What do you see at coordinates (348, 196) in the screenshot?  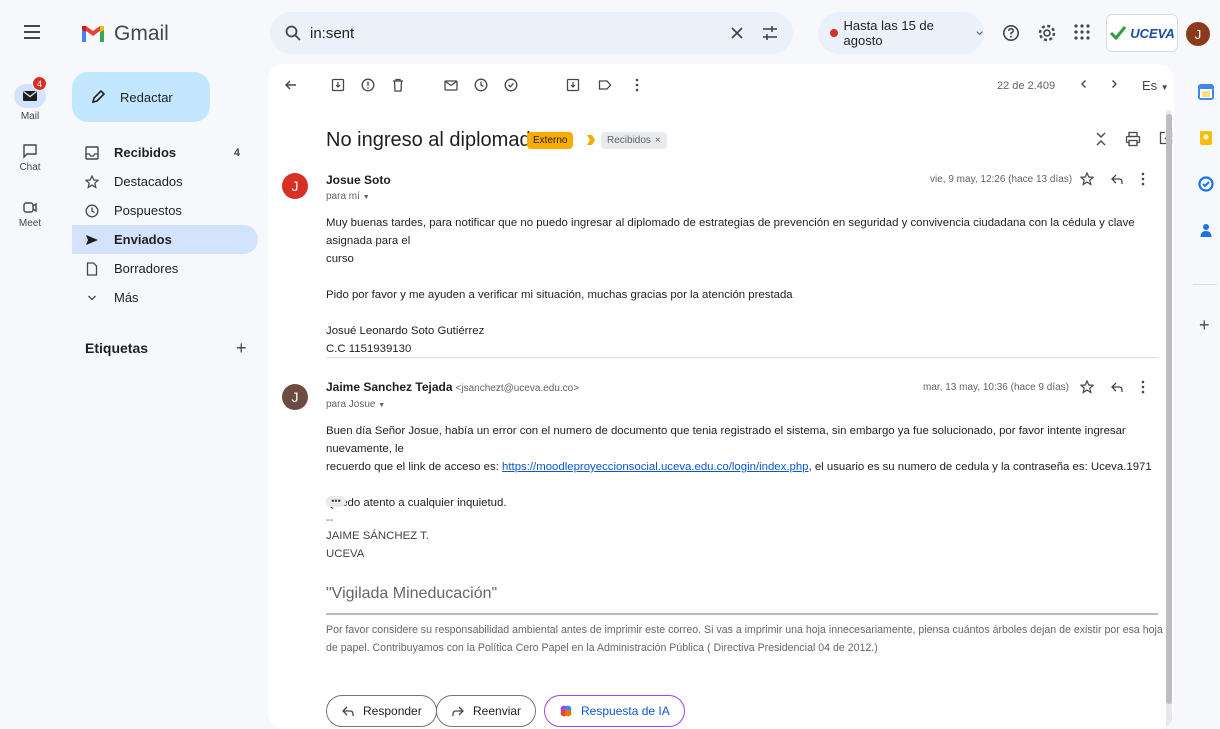 I see `recipient-details: para mí ▼` at bounding box center [348, 196].